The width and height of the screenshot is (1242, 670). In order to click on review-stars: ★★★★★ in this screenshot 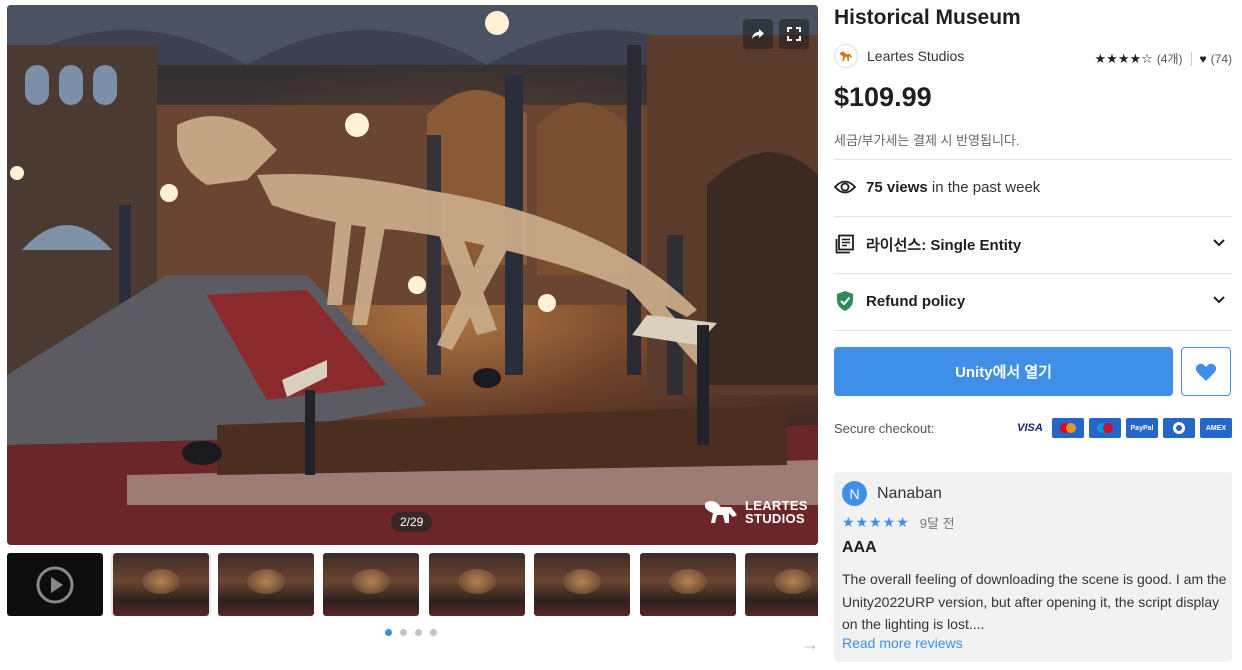, I will do `click(876, 522)`.